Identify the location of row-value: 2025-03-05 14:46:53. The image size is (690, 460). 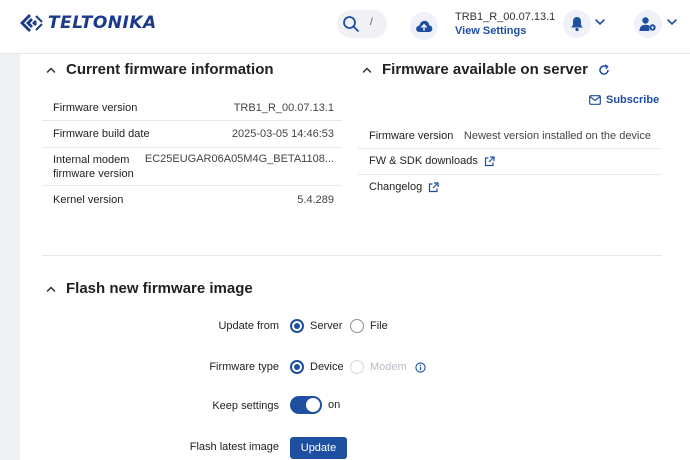
(282, 134).